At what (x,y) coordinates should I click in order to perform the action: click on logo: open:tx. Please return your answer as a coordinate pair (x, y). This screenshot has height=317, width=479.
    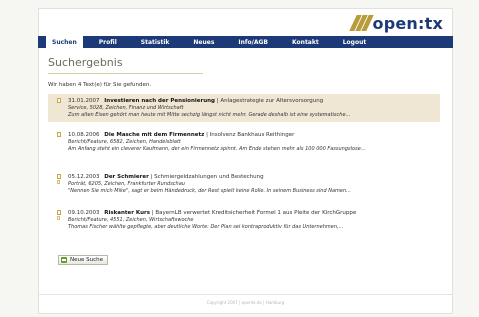
    Looking at the image, I should click on (395, 23).